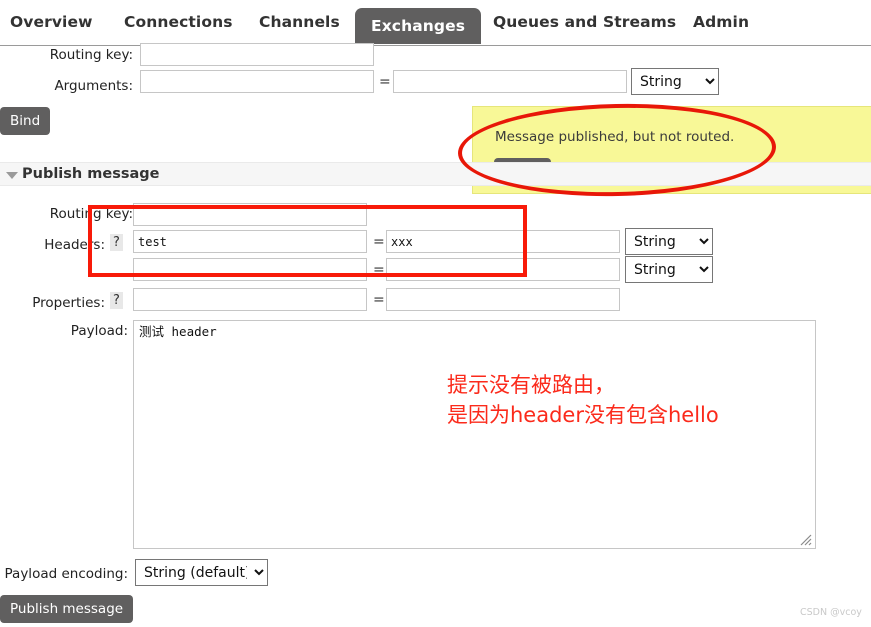  What do you see at coordinates (615, 137) in the screenshot?
I see `alert-message-text: Message published, but not routed.` at bounding box center [615, 137].